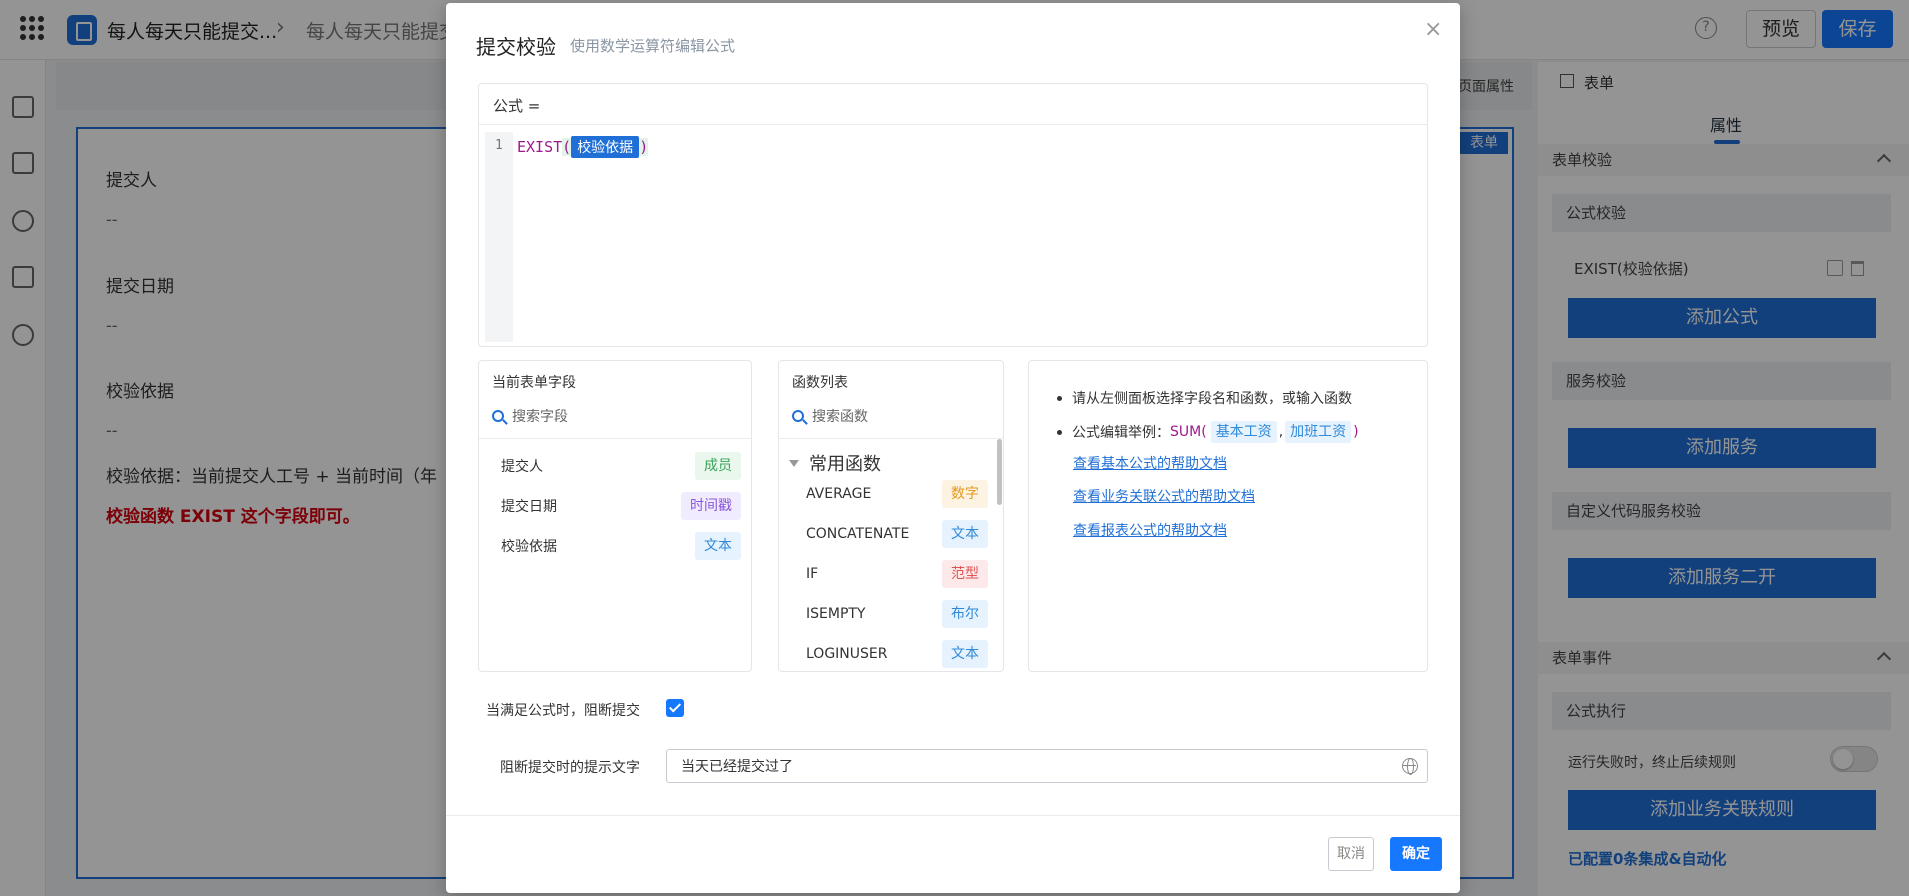  Describe the element at coordinates (794, 463) in the screenshot. I see `caret-down-icon` at that location.